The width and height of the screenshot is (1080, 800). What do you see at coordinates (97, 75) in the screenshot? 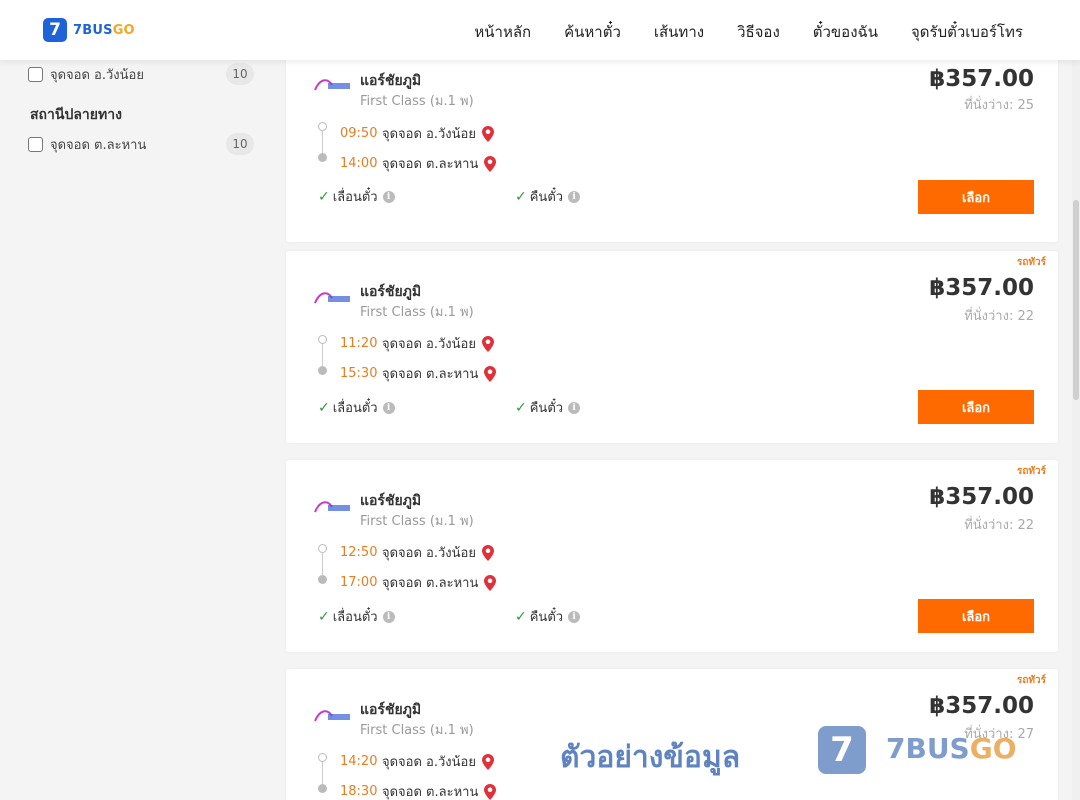
I see `filter-label: จุดจอด อ.วังน้อย` at bounding box center [97, 75].